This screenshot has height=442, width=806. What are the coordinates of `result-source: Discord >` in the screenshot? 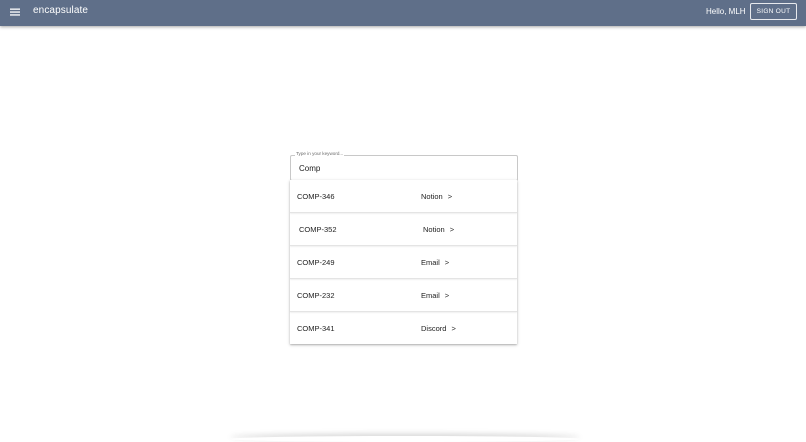 It's located at (438, 328).